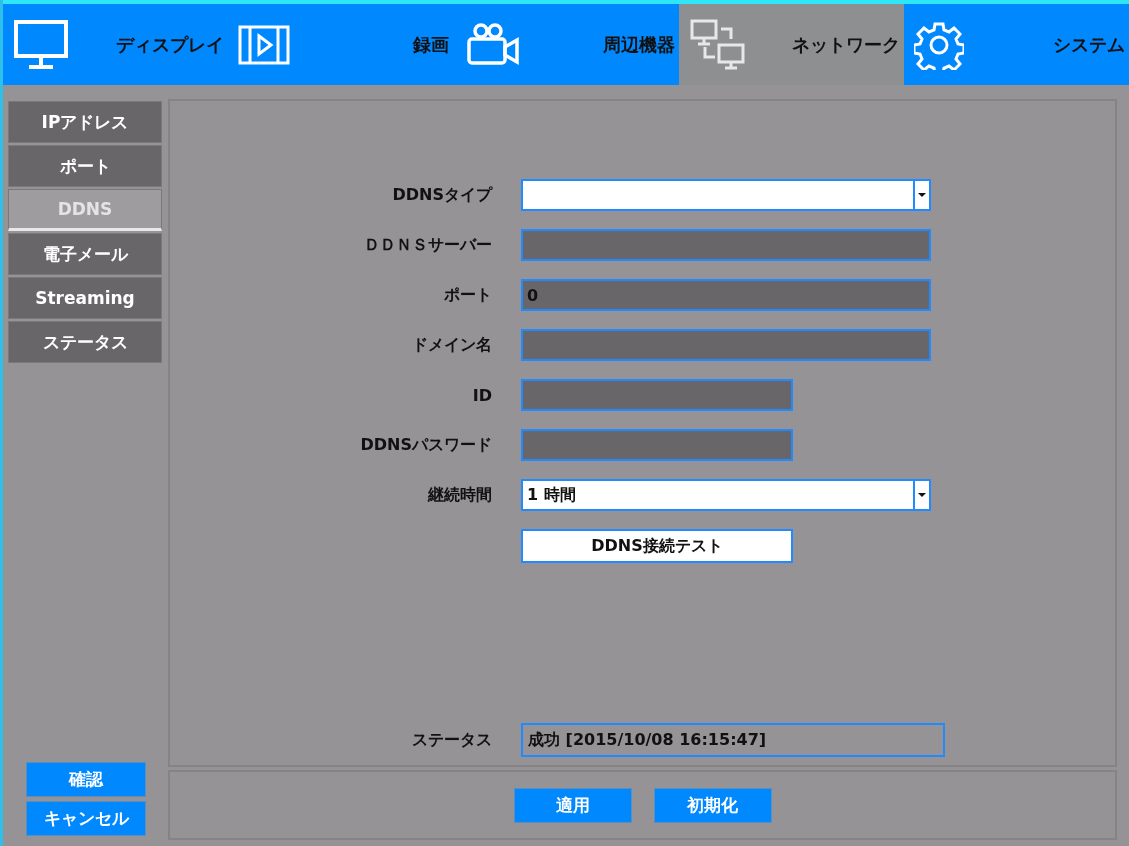  What do you see at coordinates (85, 298) in the screenshot?
I see `sidebar-item: Streaming` at bounding box center [85, 298].